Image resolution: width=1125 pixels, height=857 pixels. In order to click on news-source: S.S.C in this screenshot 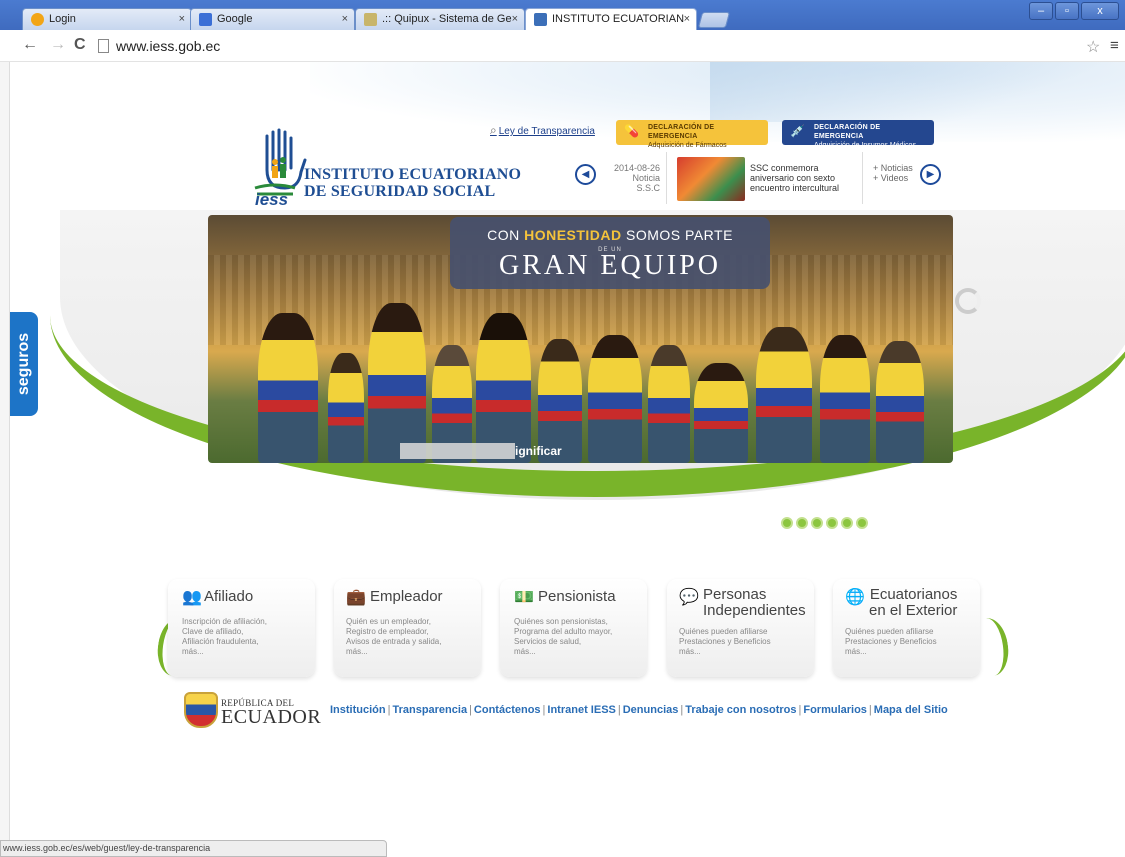, I will do `click(648, 188)`.